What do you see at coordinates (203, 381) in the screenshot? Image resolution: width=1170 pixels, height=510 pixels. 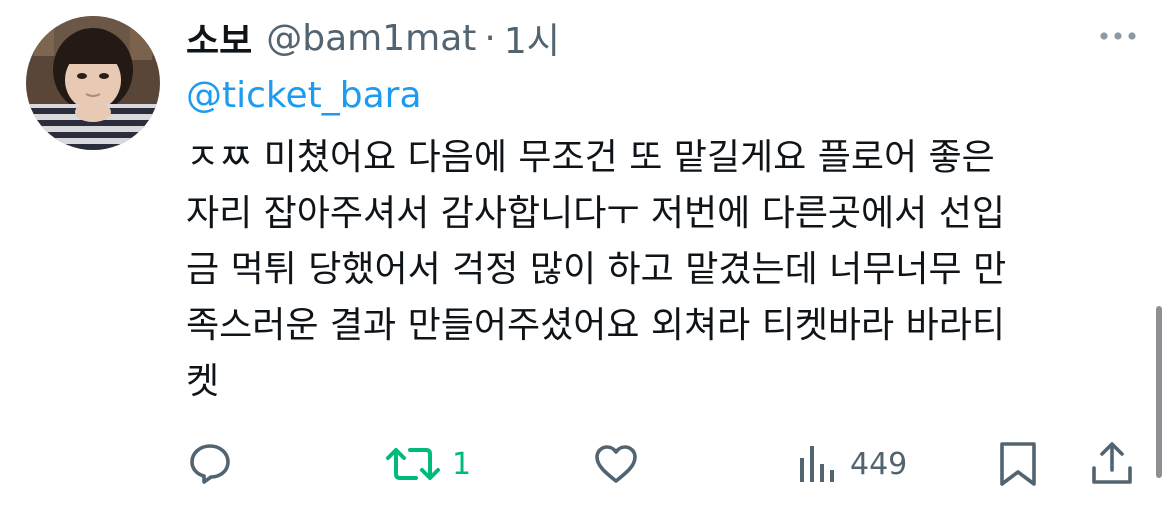 I see `tweet-text-line: 켓` at bounding box center [203, 381].